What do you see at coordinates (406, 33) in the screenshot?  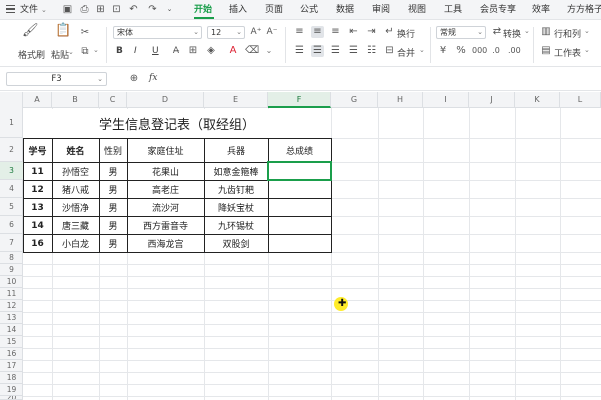 I see `wrap-text-button: 换行` at bounding box center [406, 33].